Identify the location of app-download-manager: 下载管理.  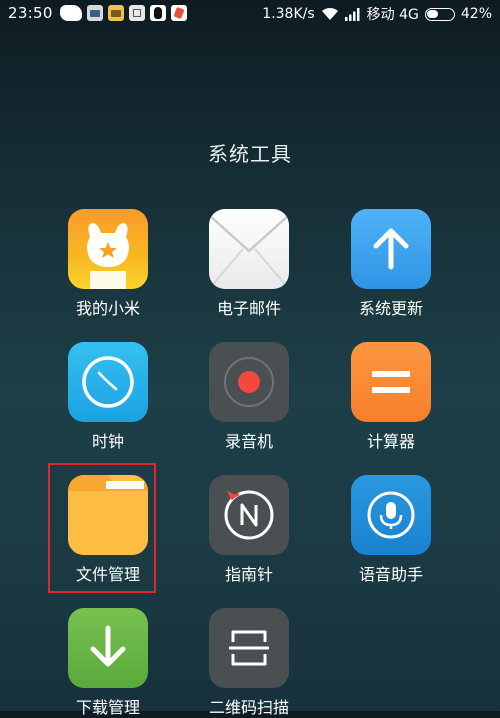
(108, 663).